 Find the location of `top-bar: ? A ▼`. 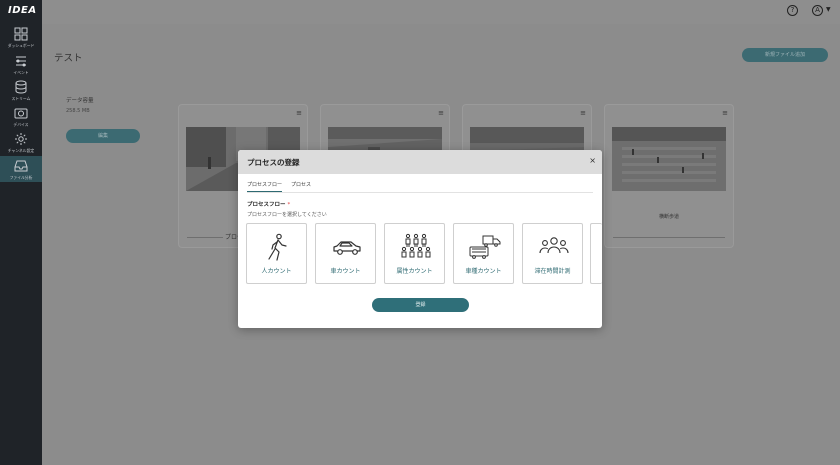

top-bar: ? A ▼ is located at coordinates (441, 12).